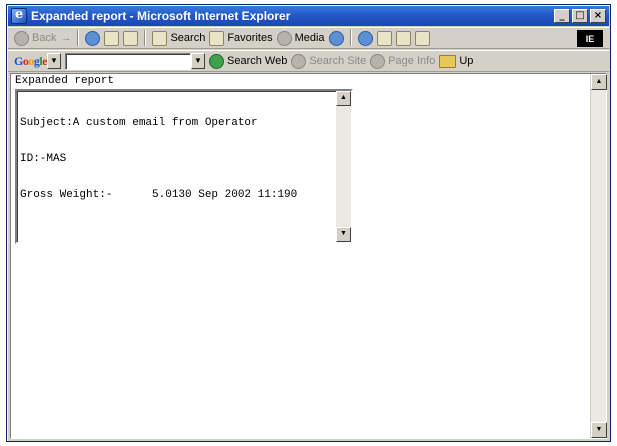  Describe the element at coordinates (343, 166) in the screenshot. I see `textarea-scrollbar: ▲ ▼` at that location.